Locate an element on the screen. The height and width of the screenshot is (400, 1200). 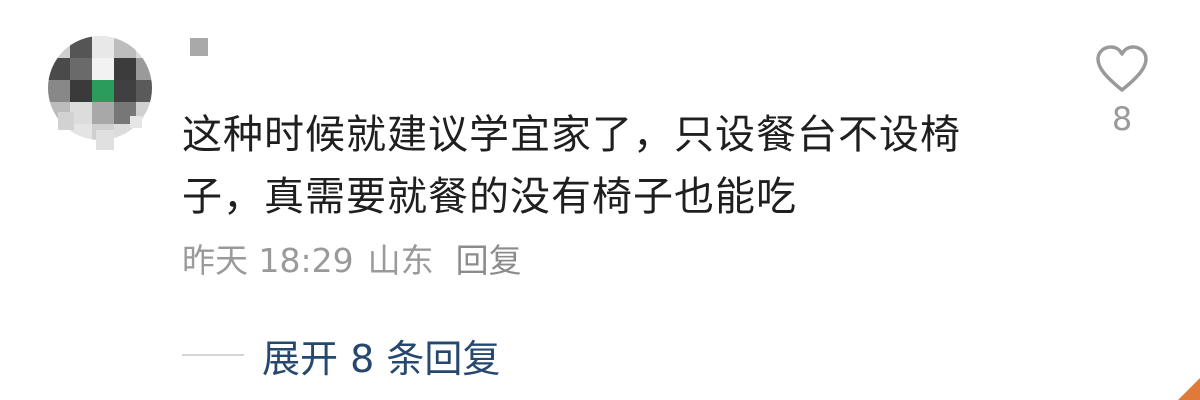
like-button: 8 is located at coordinates (1122, 91).